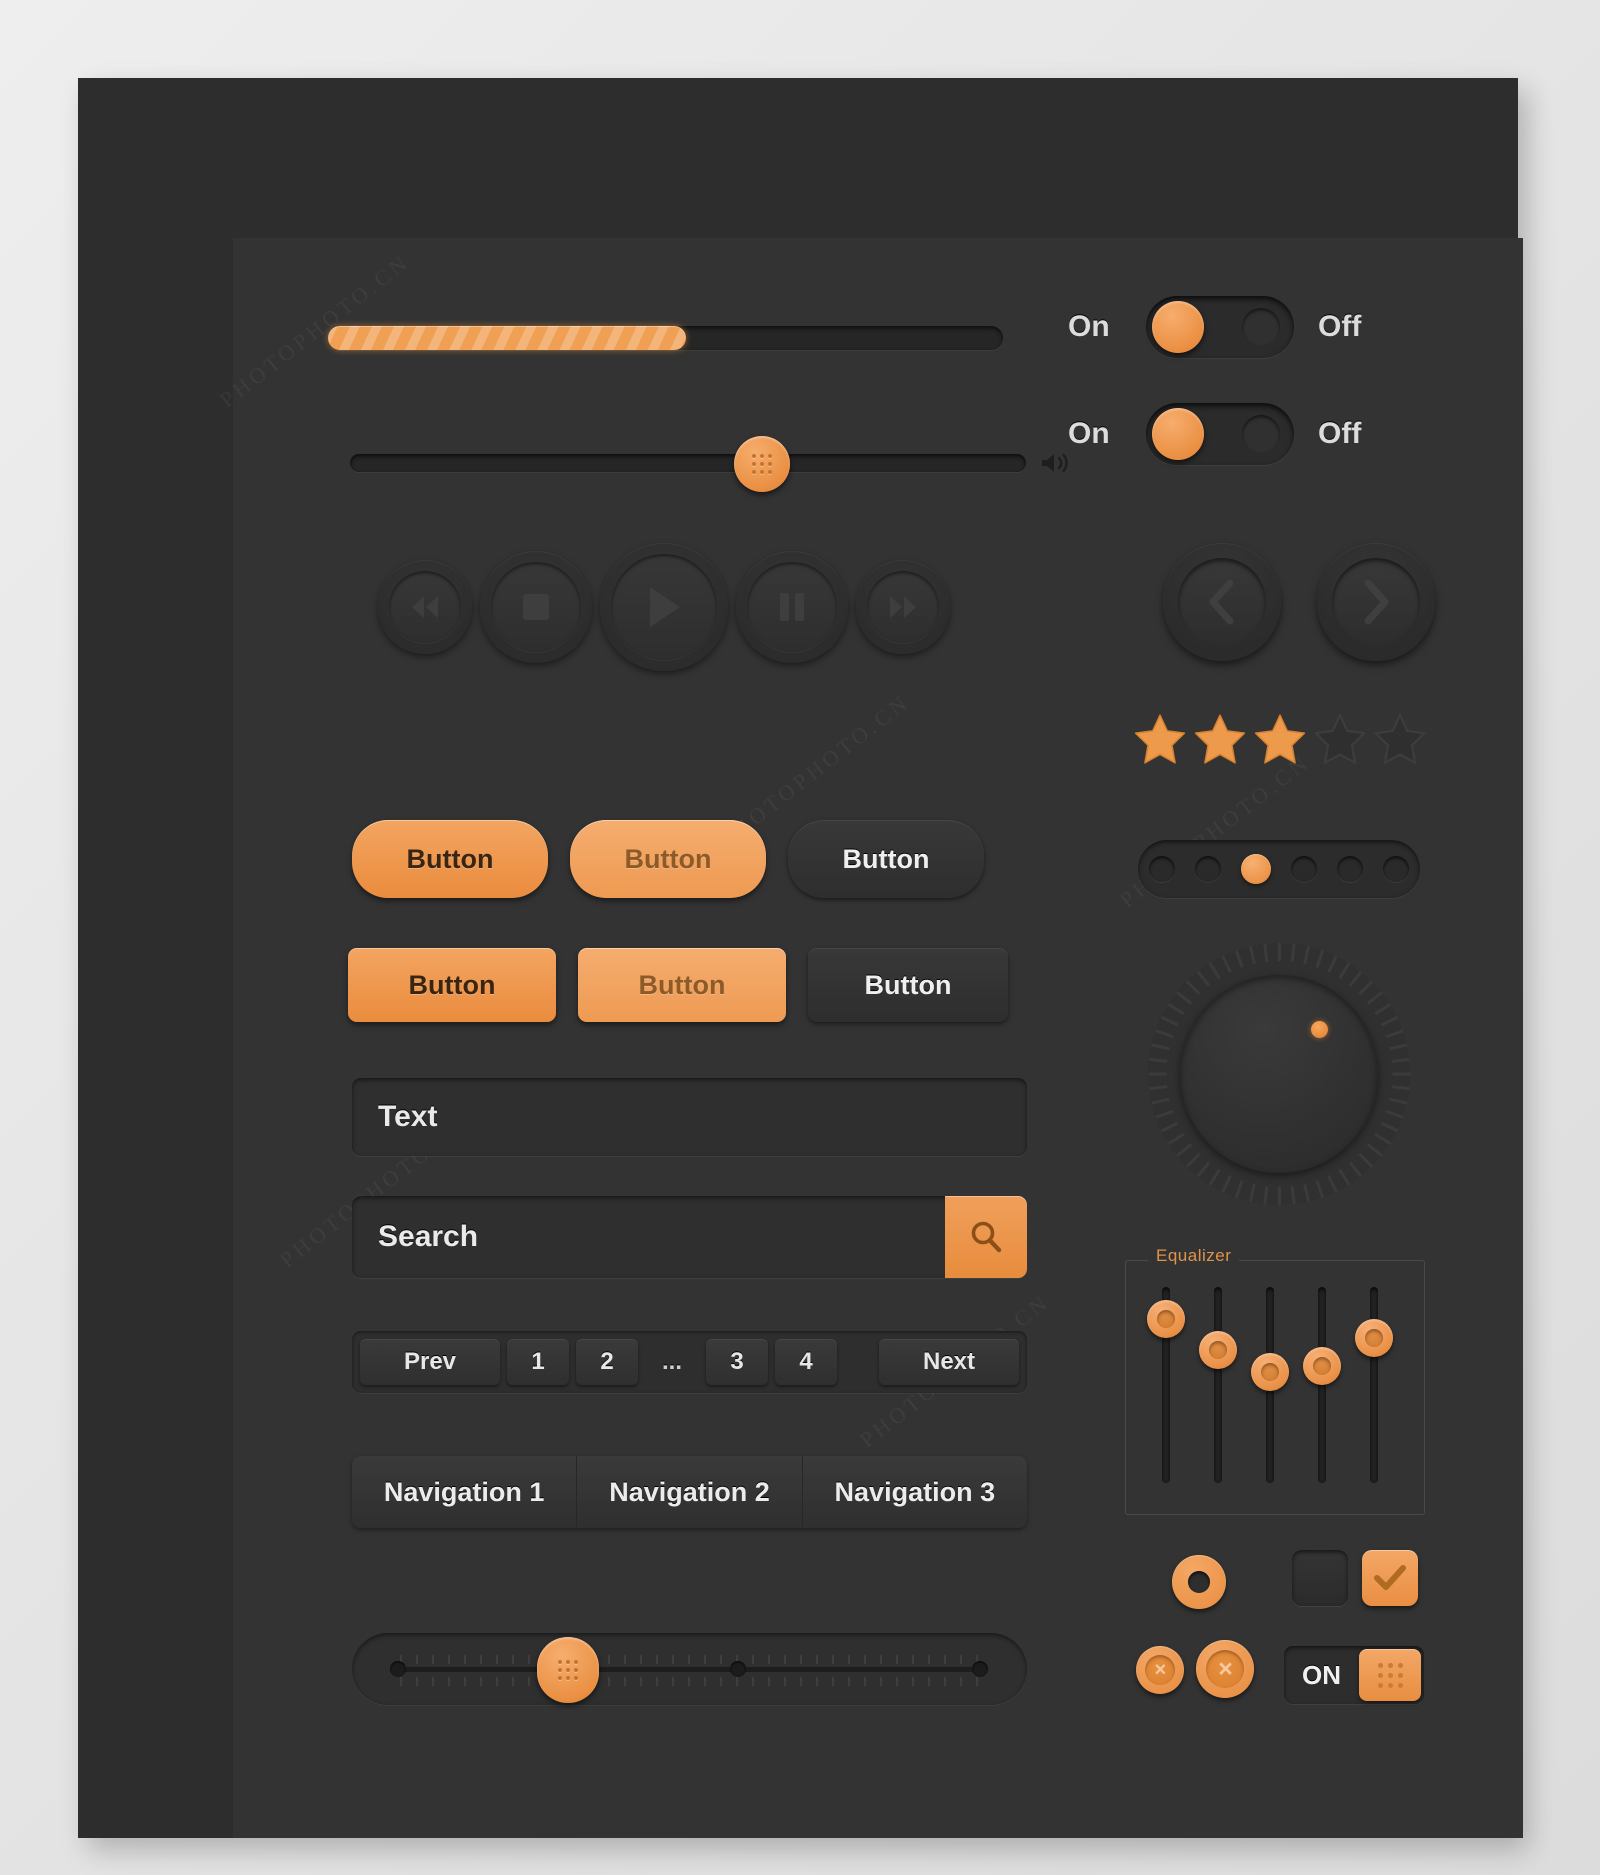 The width and height of the screenshot is (1600, 1875). I want to click on stop-button, so click(536, 607).